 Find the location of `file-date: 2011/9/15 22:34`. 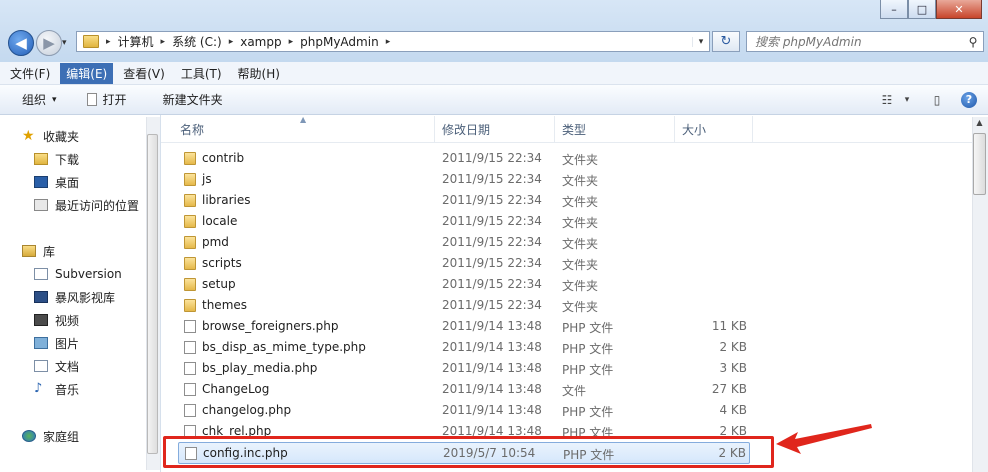

file-date: 2011/9/15 22:34 is located at coordinates (492, 200).